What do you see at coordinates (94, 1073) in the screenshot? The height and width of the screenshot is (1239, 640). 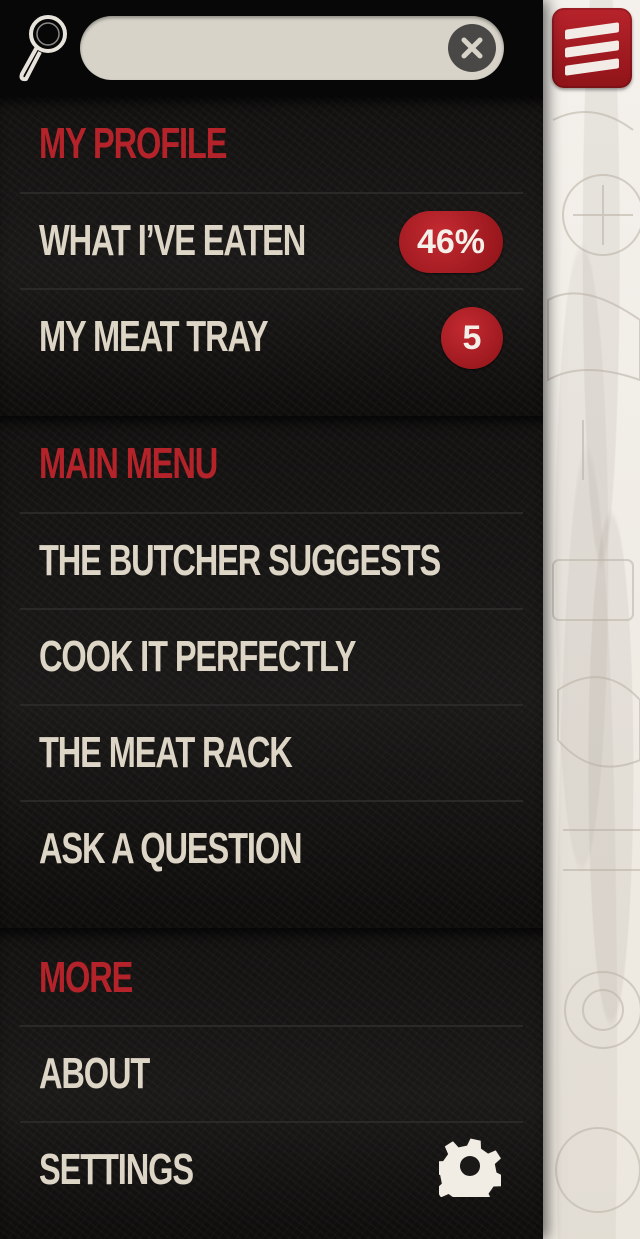 I see `menu-item-label: ABOUT` at bounding box center [94, 1073].